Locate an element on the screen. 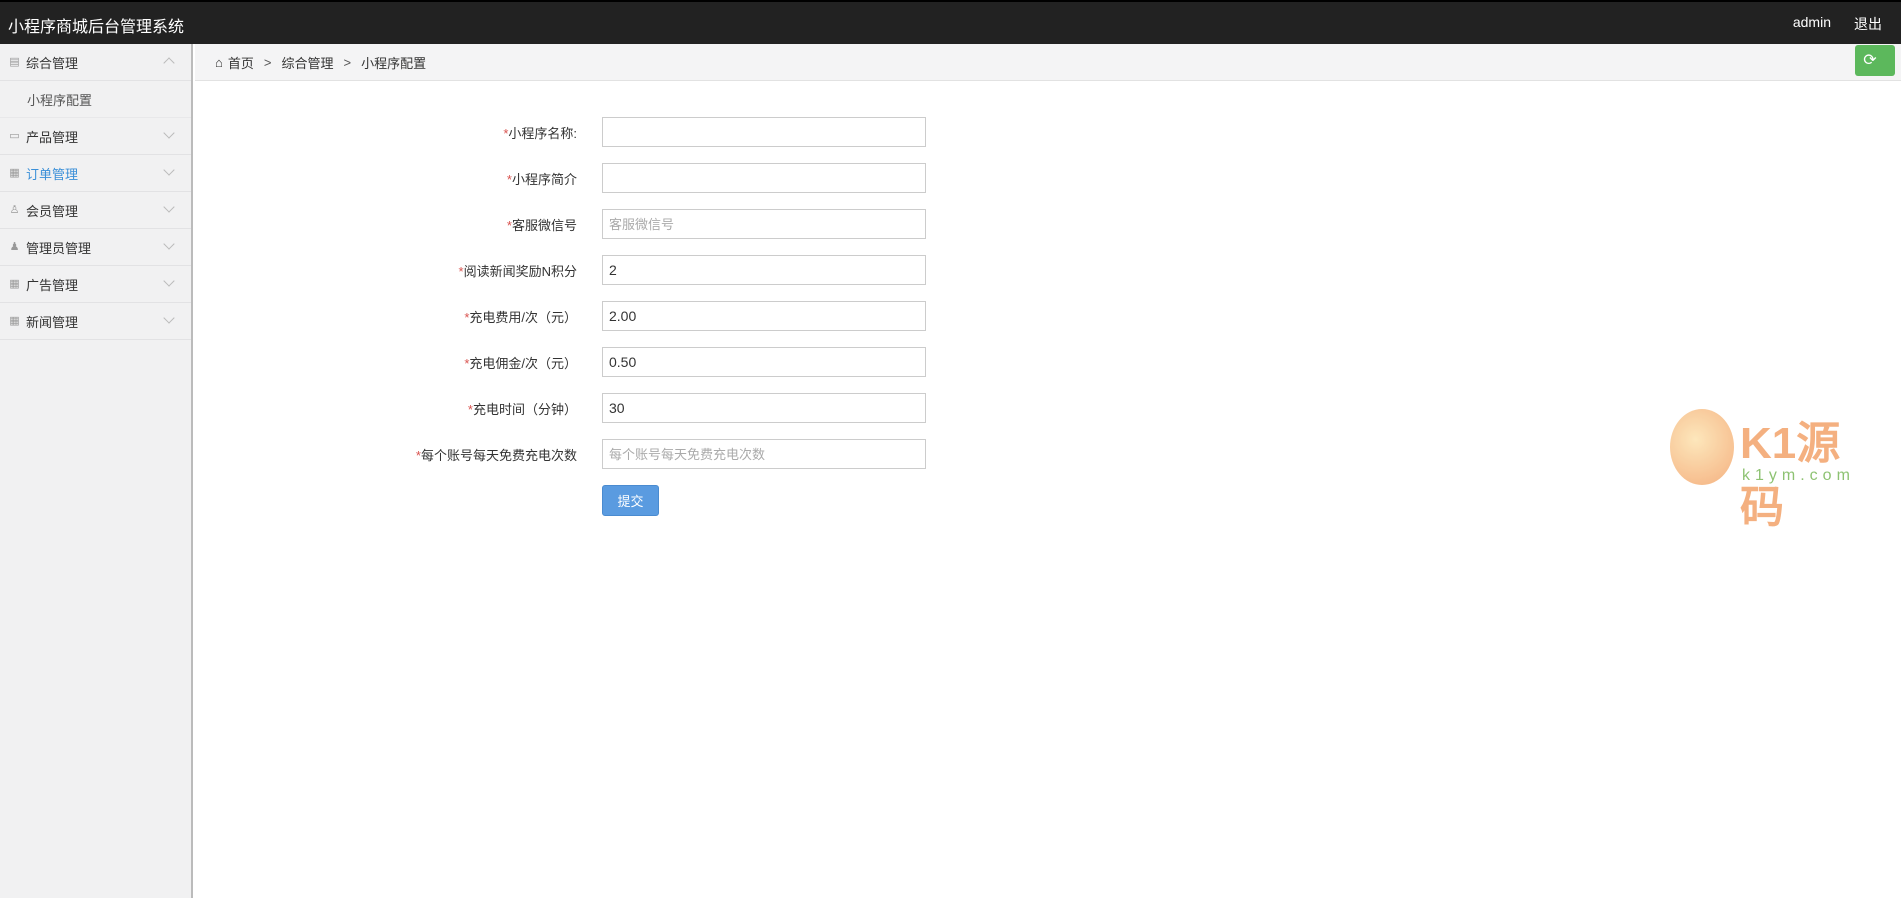  sidebar-item-products: ▭ 产品管理 is located at coordinates (95, 136).